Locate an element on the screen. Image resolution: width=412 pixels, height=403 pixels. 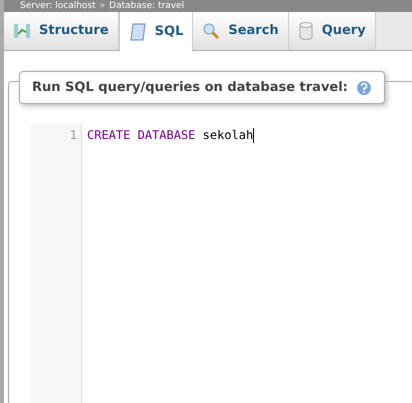
breadcrumb-link: Database: travel is located at coordinates (146, 6).